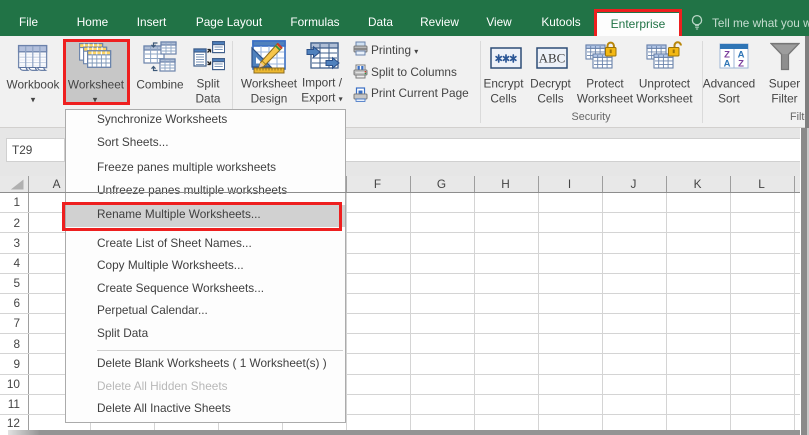 The width and height of the screenshot is (809, 435). I want to click on svg-text: ABC, so click(552, 57).